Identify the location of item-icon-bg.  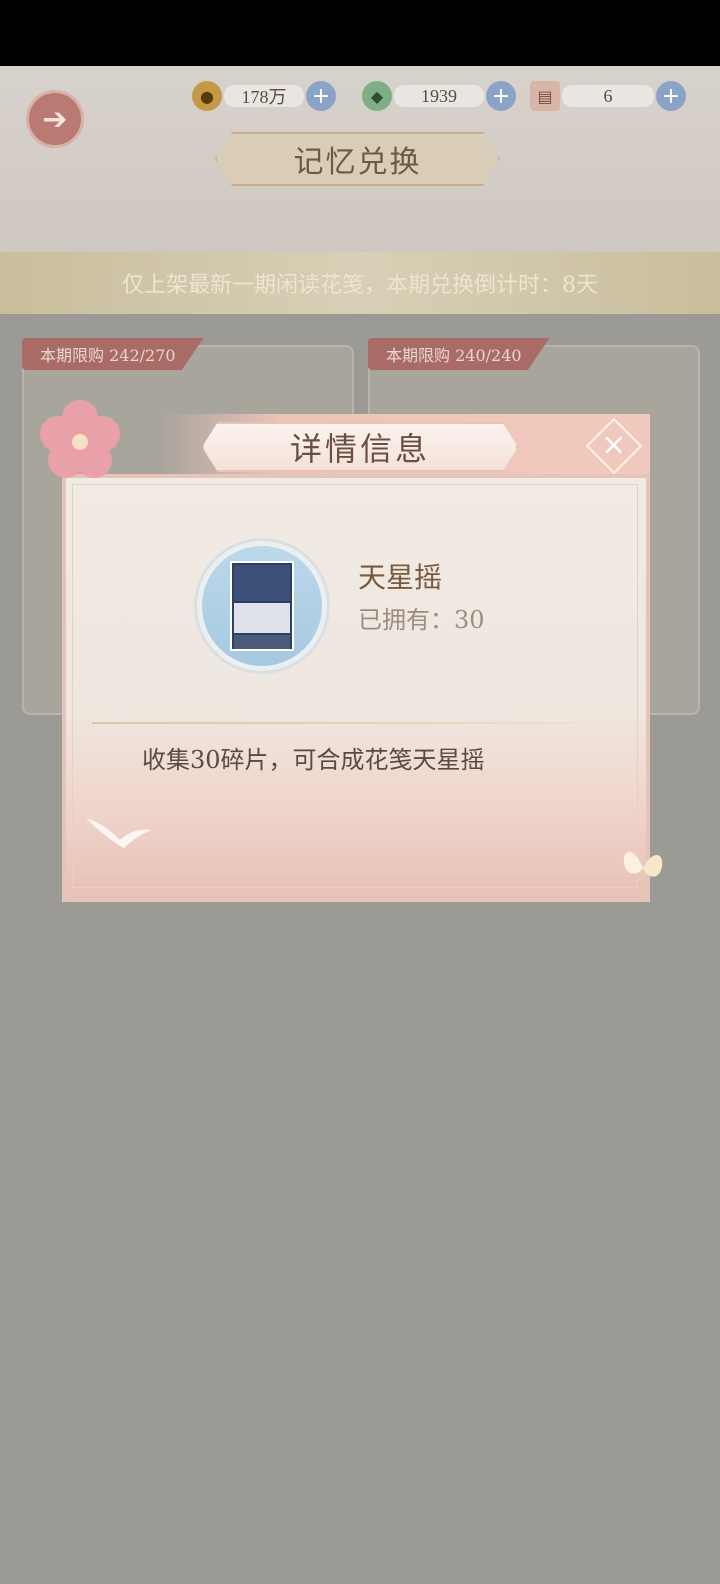
(262, 606).